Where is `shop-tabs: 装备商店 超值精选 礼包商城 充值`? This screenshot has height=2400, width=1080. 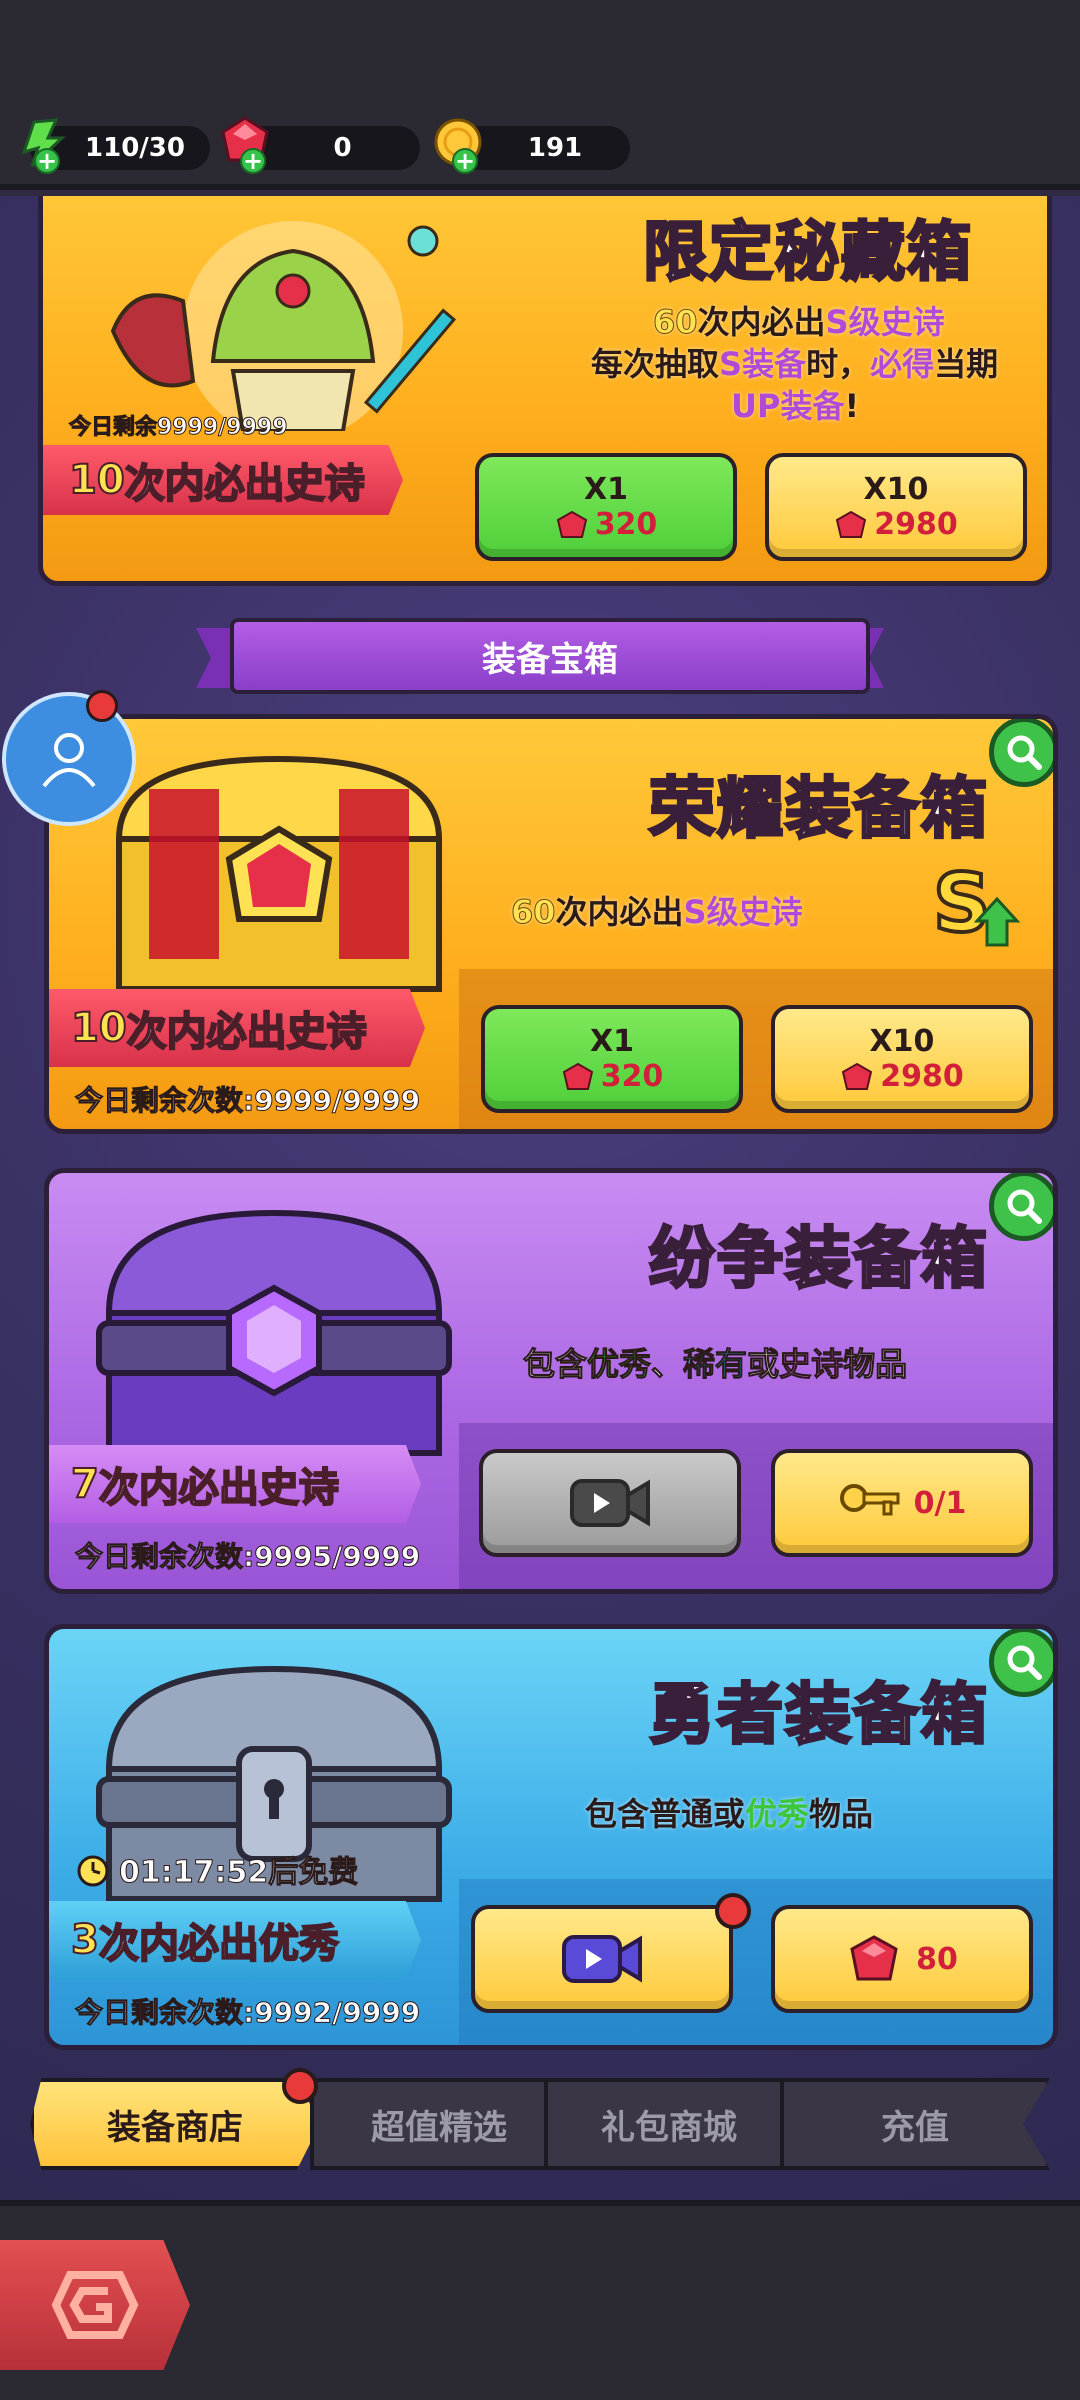 shop-tabs: 装备商店 超值精选 礼包商城 充值 is located at coordinates (540, 2121).